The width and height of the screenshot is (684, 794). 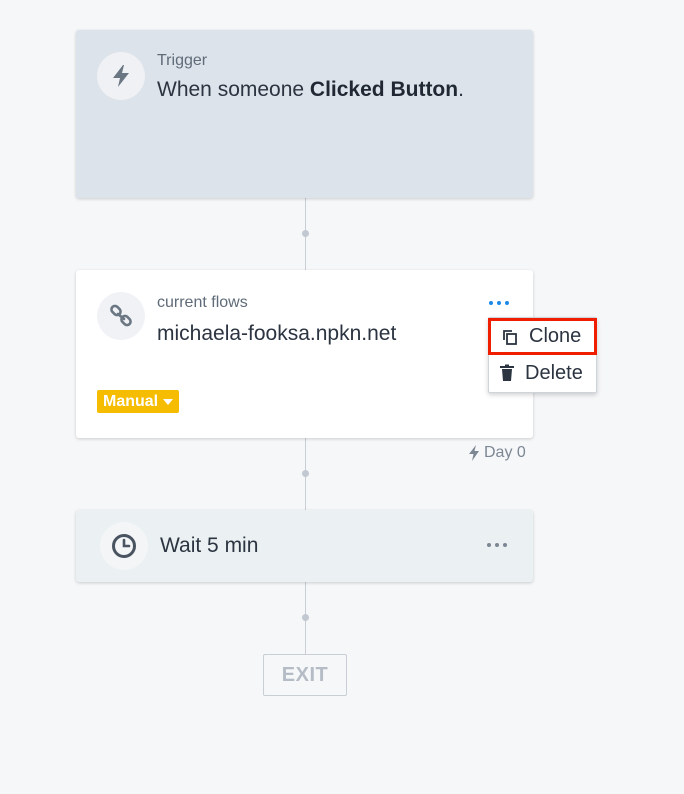 I want to click on trigger-event: Clicked Button, so click(x=384, y=89).